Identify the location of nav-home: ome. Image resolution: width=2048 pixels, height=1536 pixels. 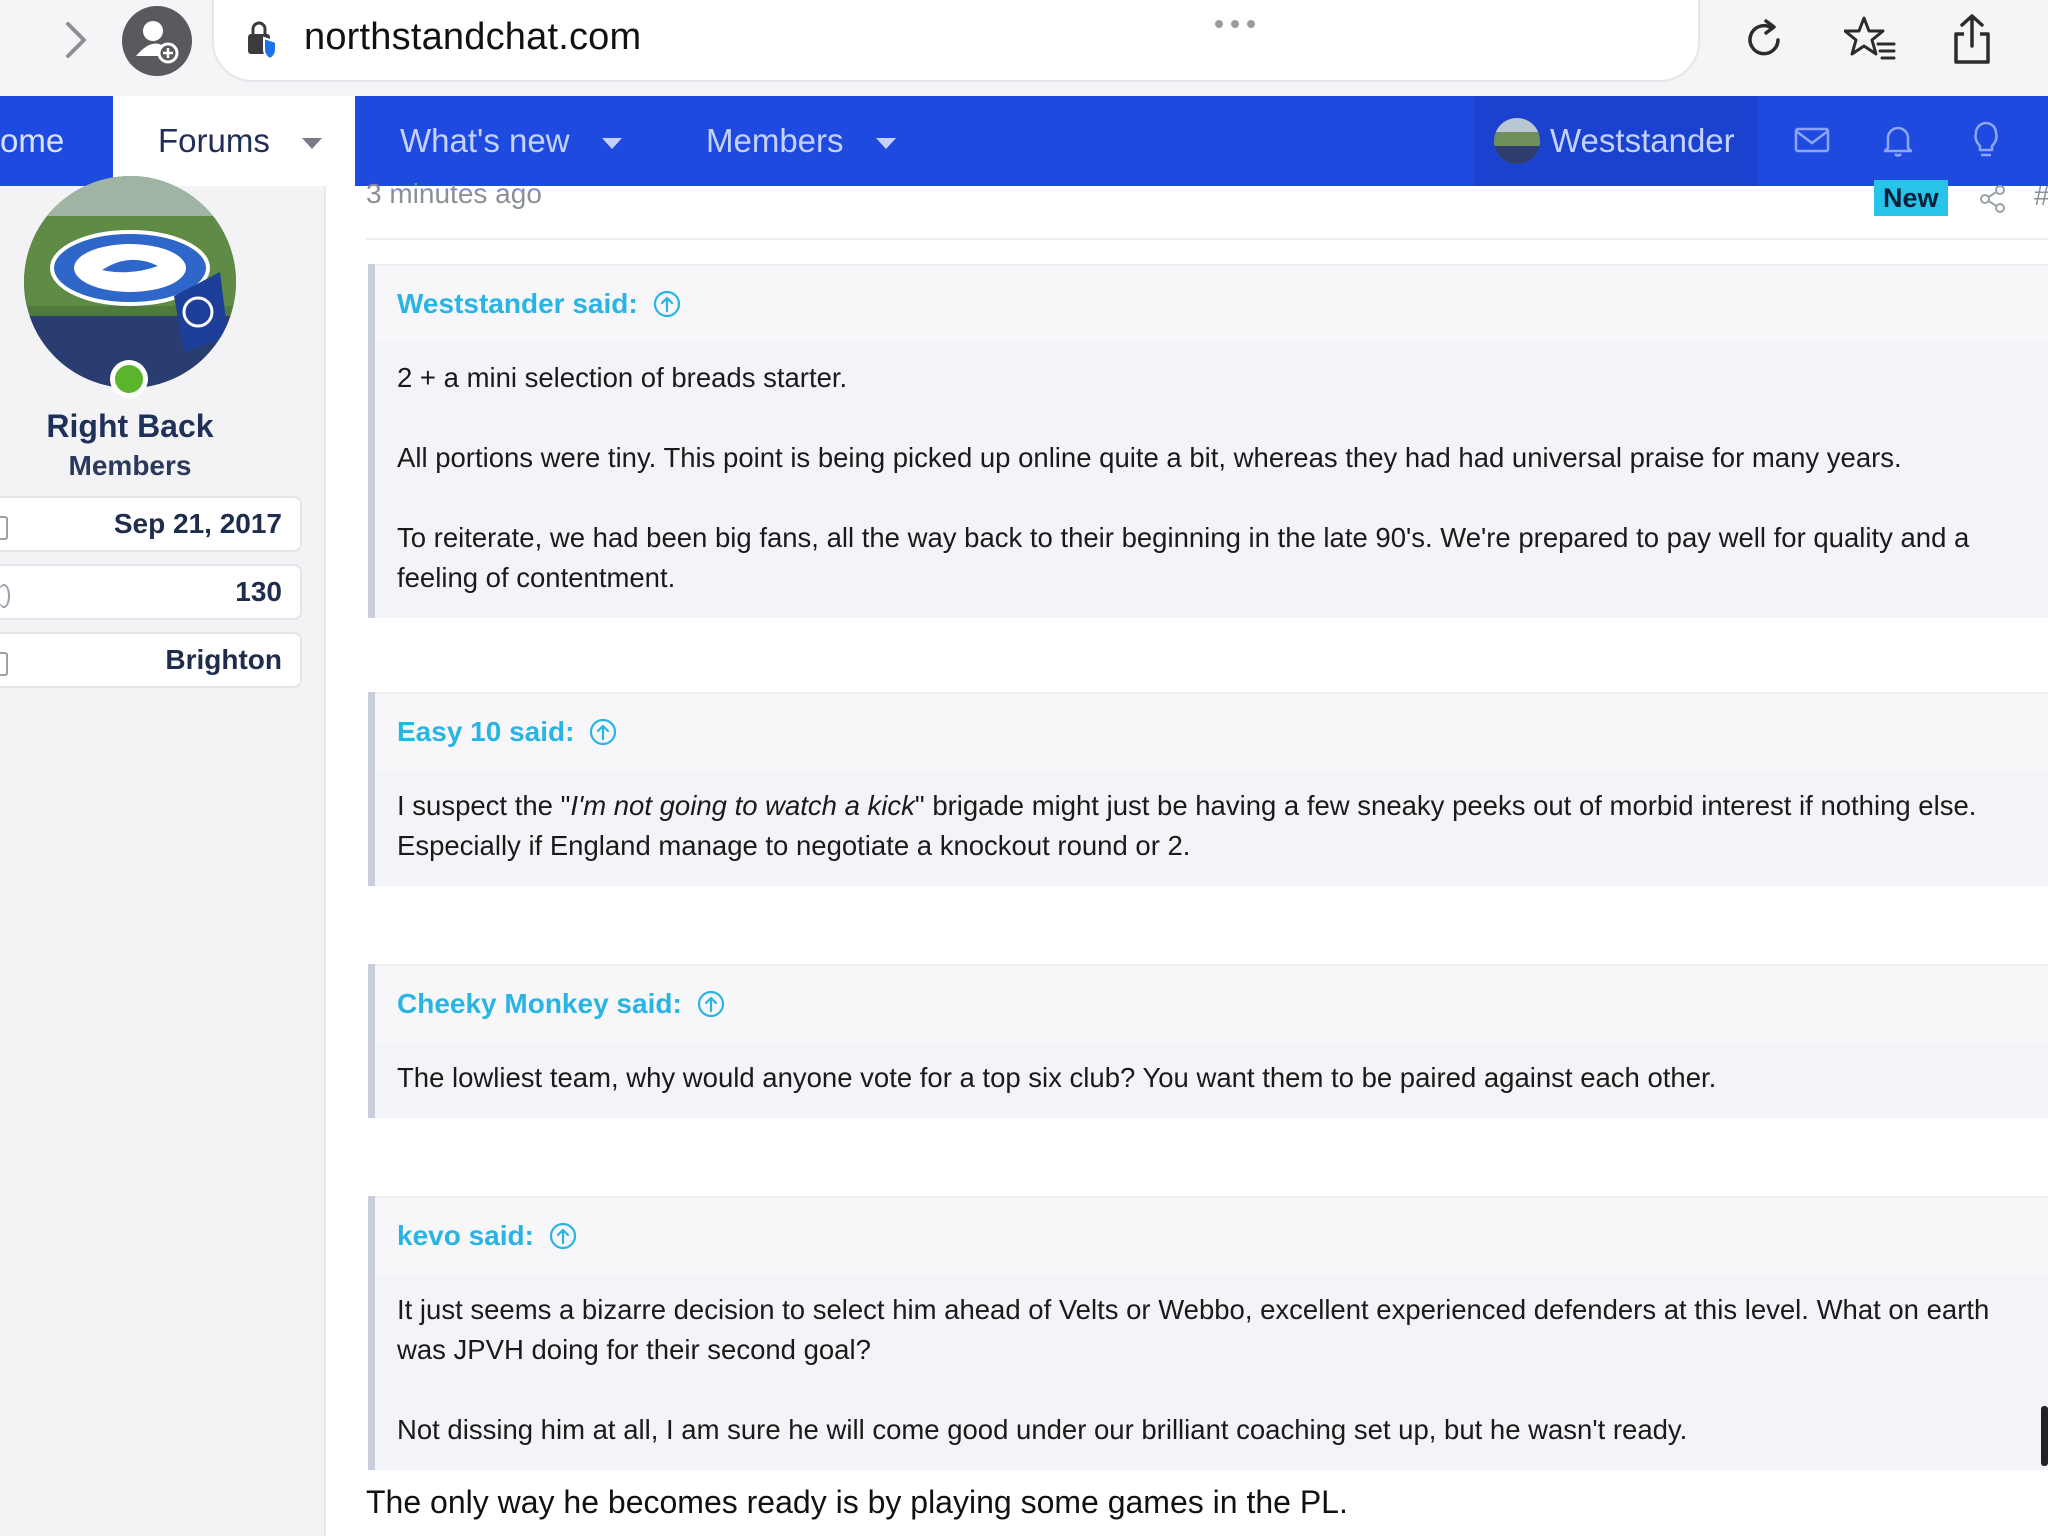
(55, 141).